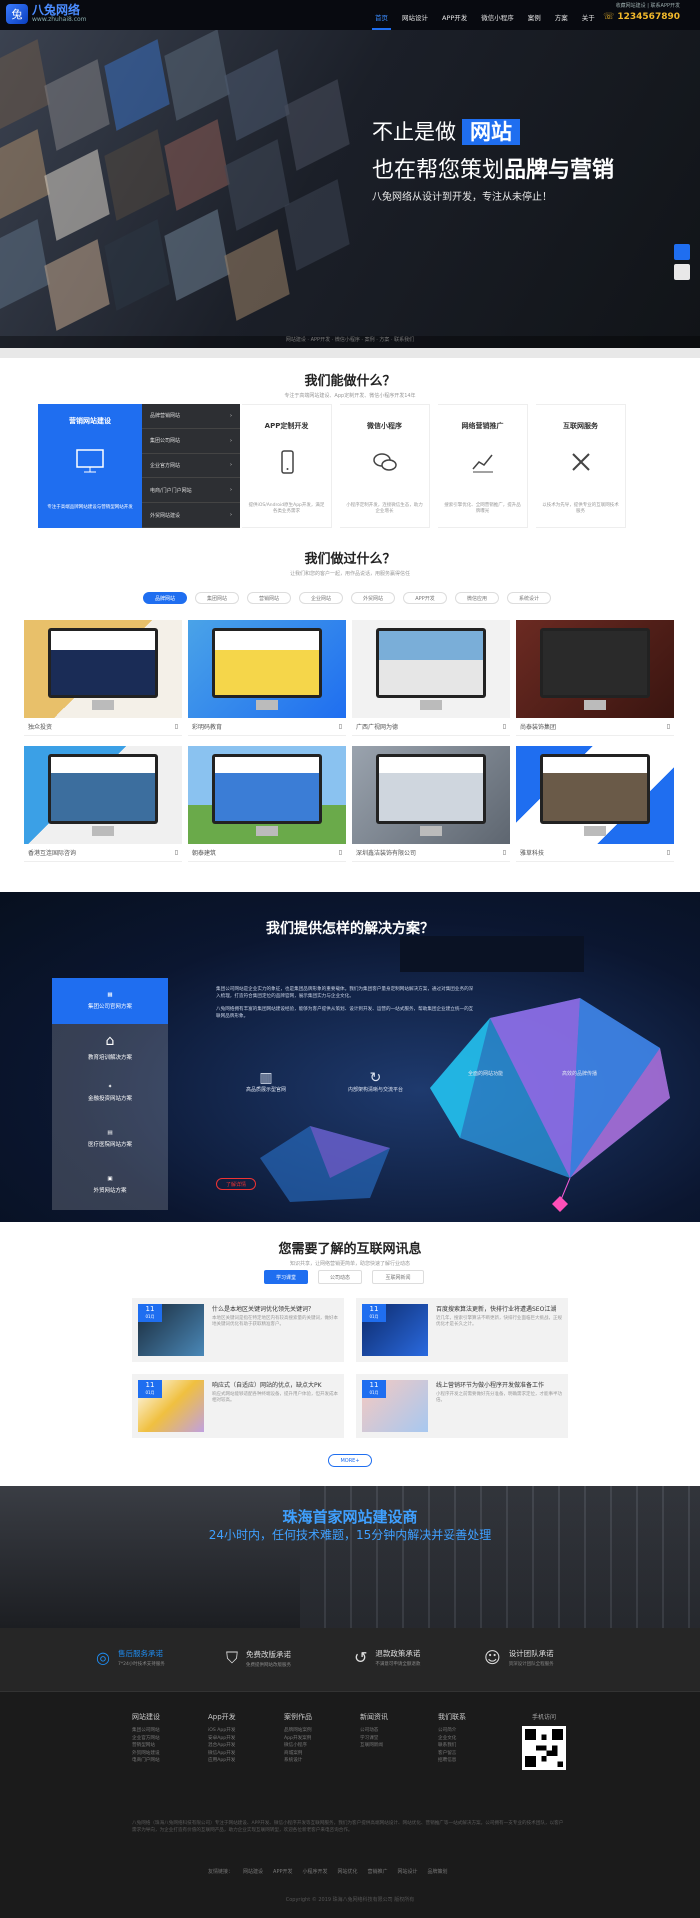  Describe the element at coordinates (452, 1761) in the screenshot. I see `footer-link: 招聘信息` at that location.